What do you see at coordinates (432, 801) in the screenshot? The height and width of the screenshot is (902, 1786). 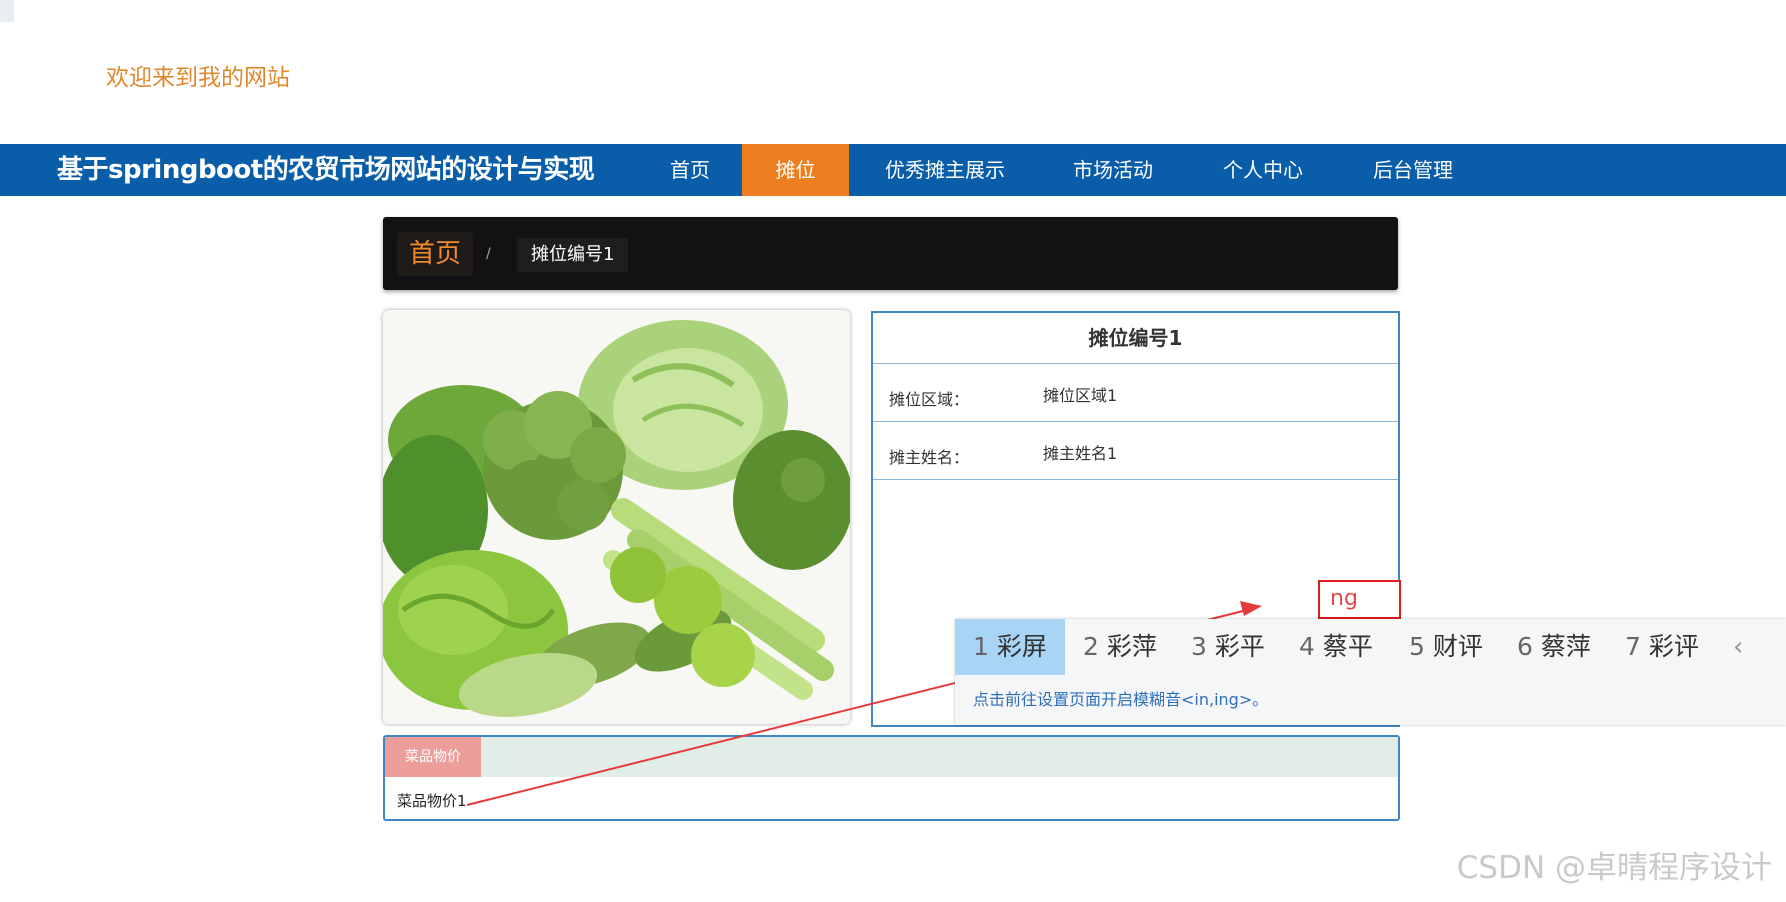 I see `price-content: 菜品物价1` at bounding box center [432, 801].